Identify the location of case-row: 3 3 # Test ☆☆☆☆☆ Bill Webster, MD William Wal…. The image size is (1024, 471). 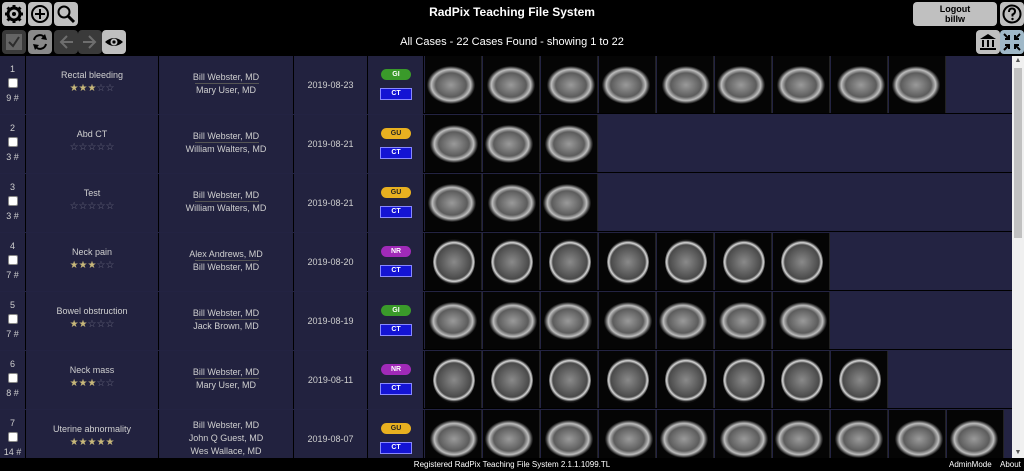
(506, 203).